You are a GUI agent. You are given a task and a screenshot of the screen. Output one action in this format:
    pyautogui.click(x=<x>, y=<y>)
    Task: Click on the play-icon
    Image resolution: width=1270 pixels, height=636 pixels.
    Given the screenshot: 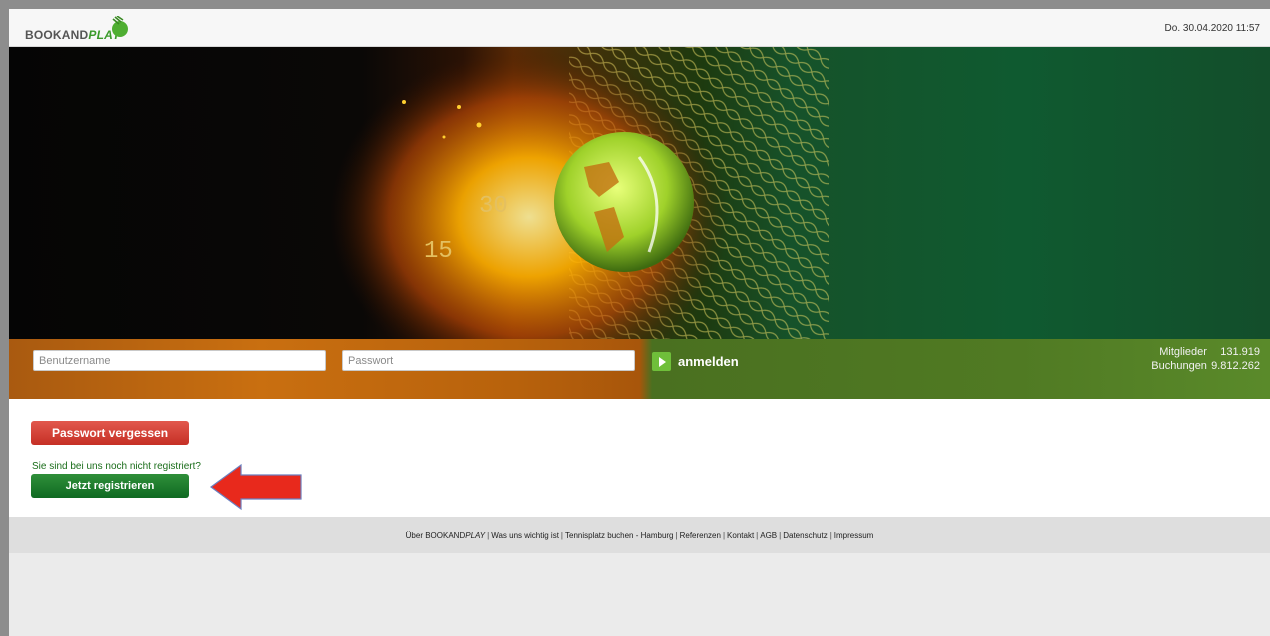 What is the action you would take?
    pyautogui.click(x=661, y=361)
    